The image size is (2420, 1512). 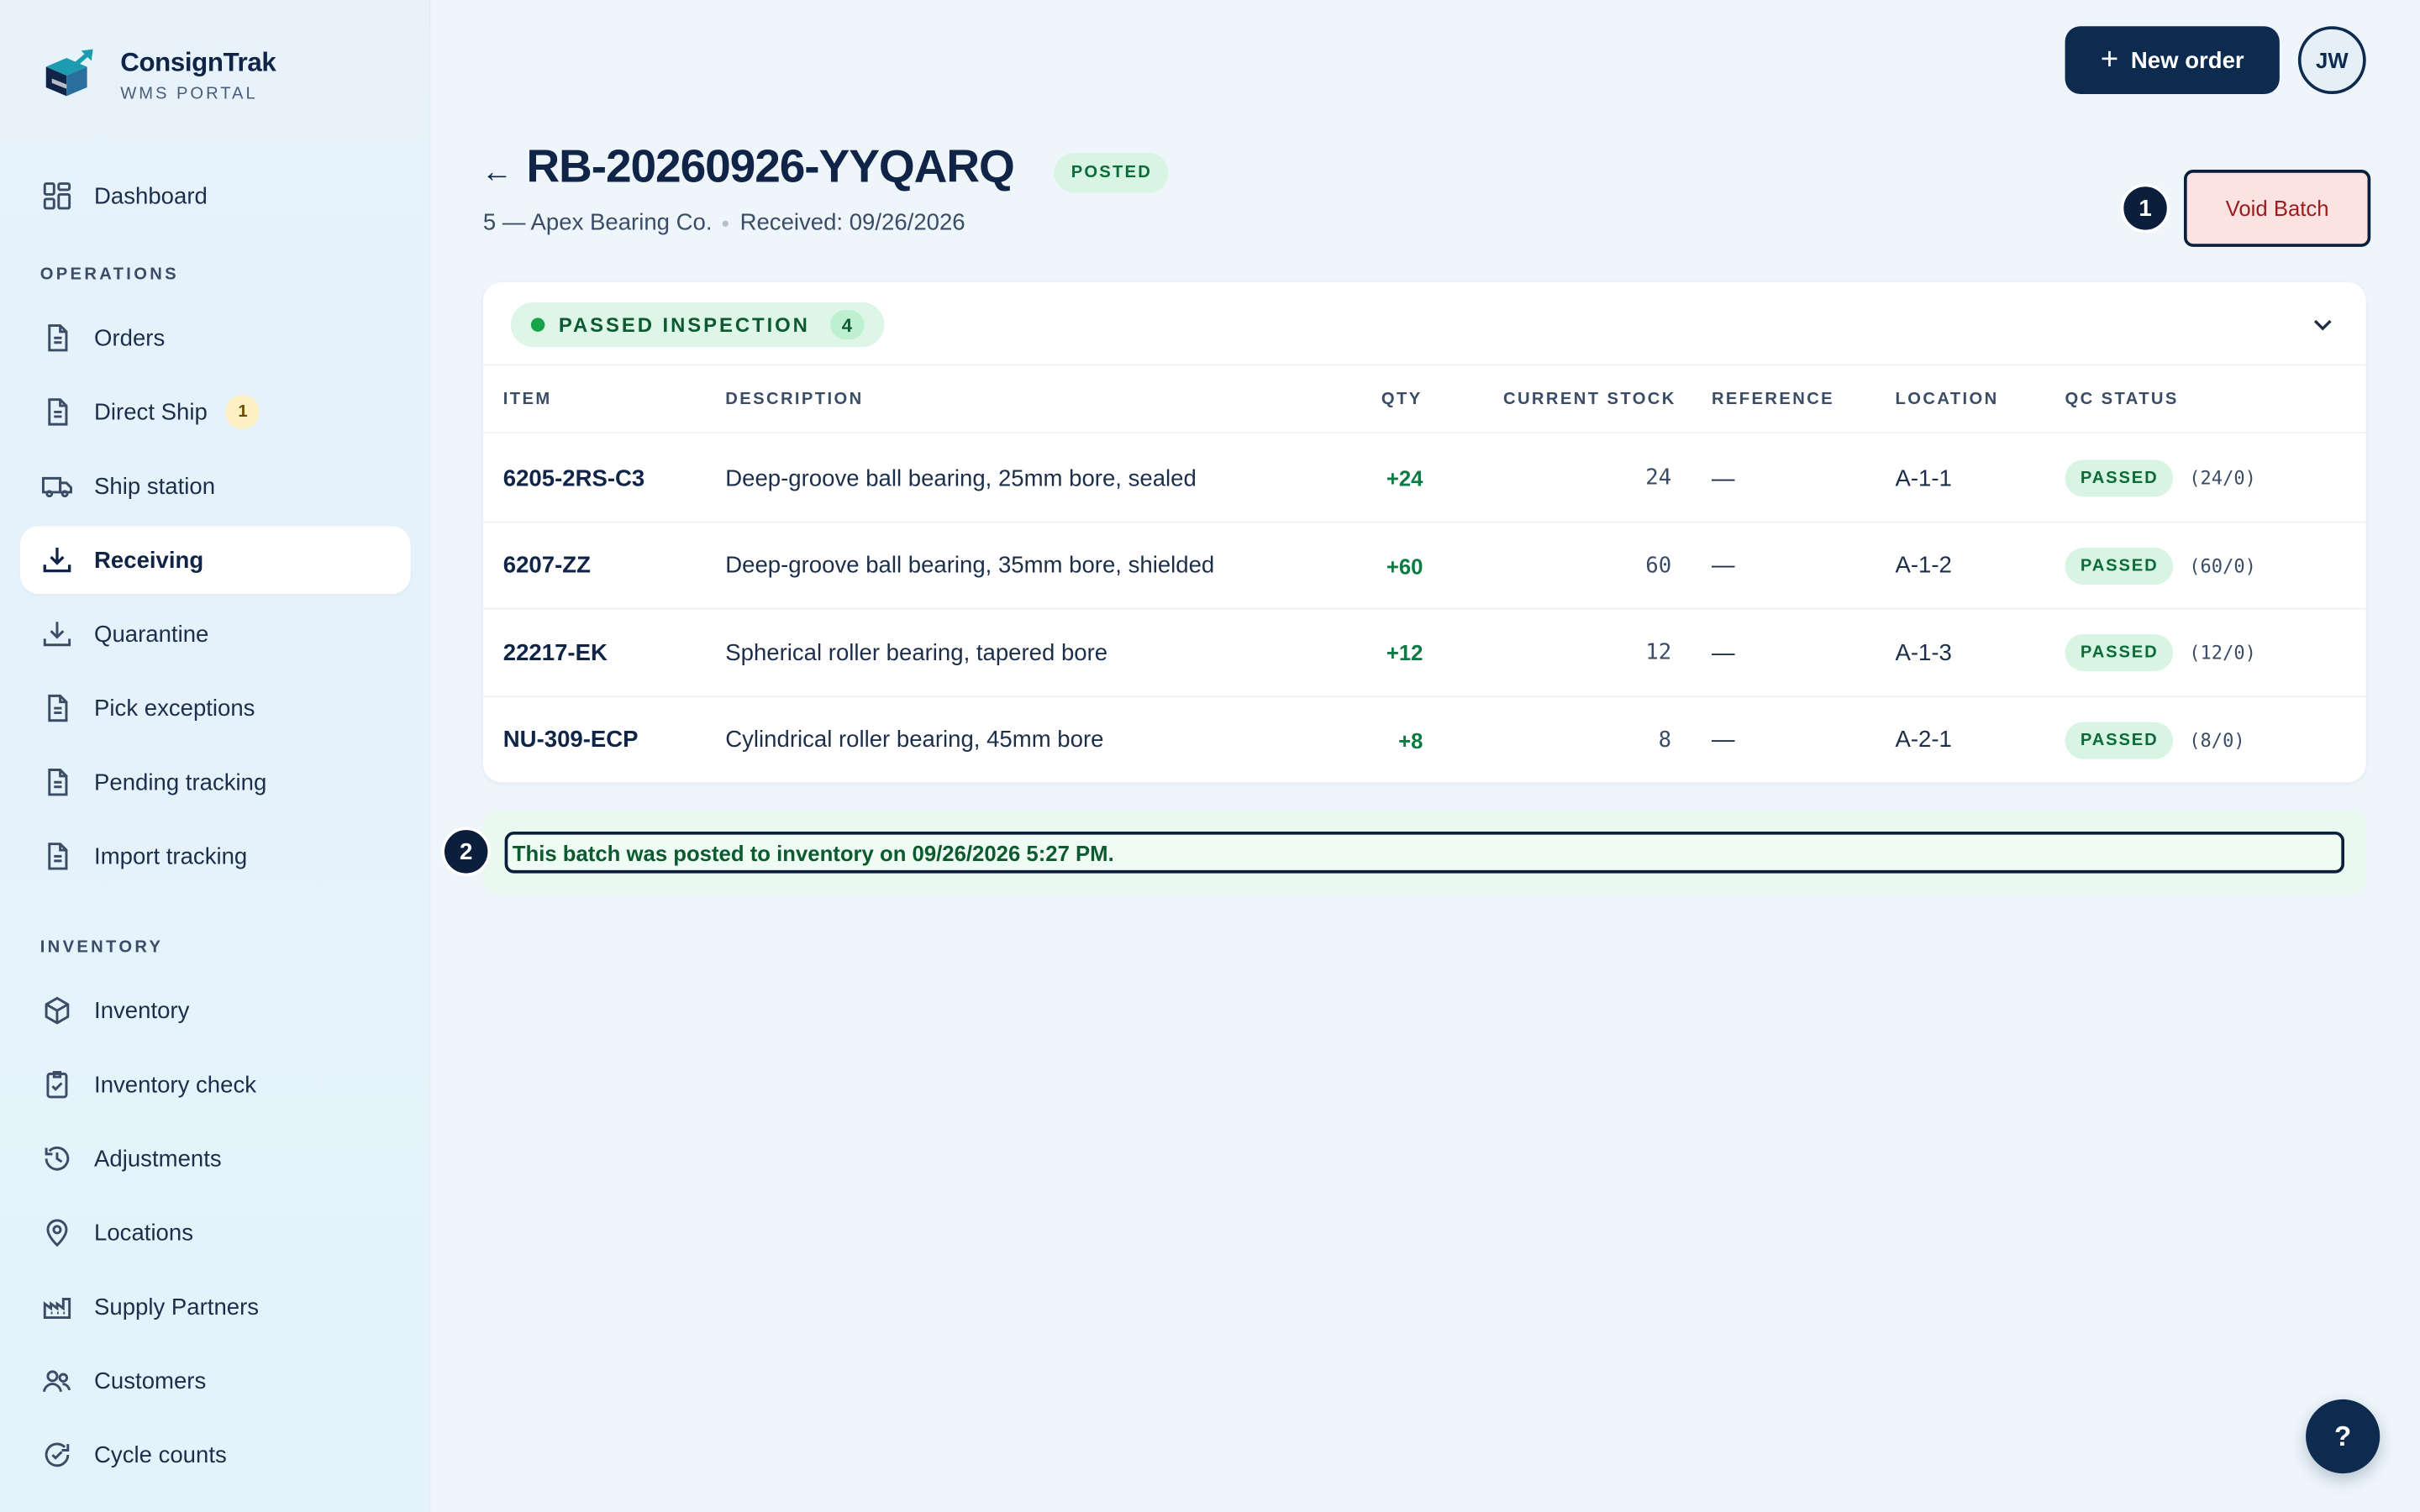 I want to click on sidebar-item-label: Supply Partners, so click(x=177, y=1307).